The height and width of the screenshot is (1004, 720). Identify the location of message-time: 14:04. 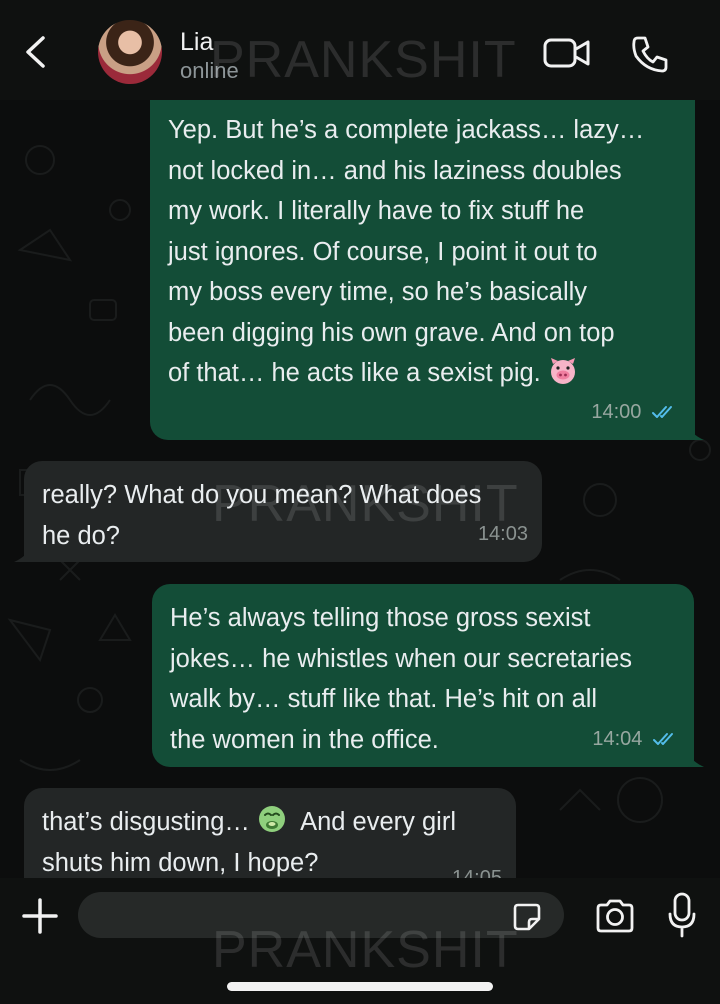
(617, 738).